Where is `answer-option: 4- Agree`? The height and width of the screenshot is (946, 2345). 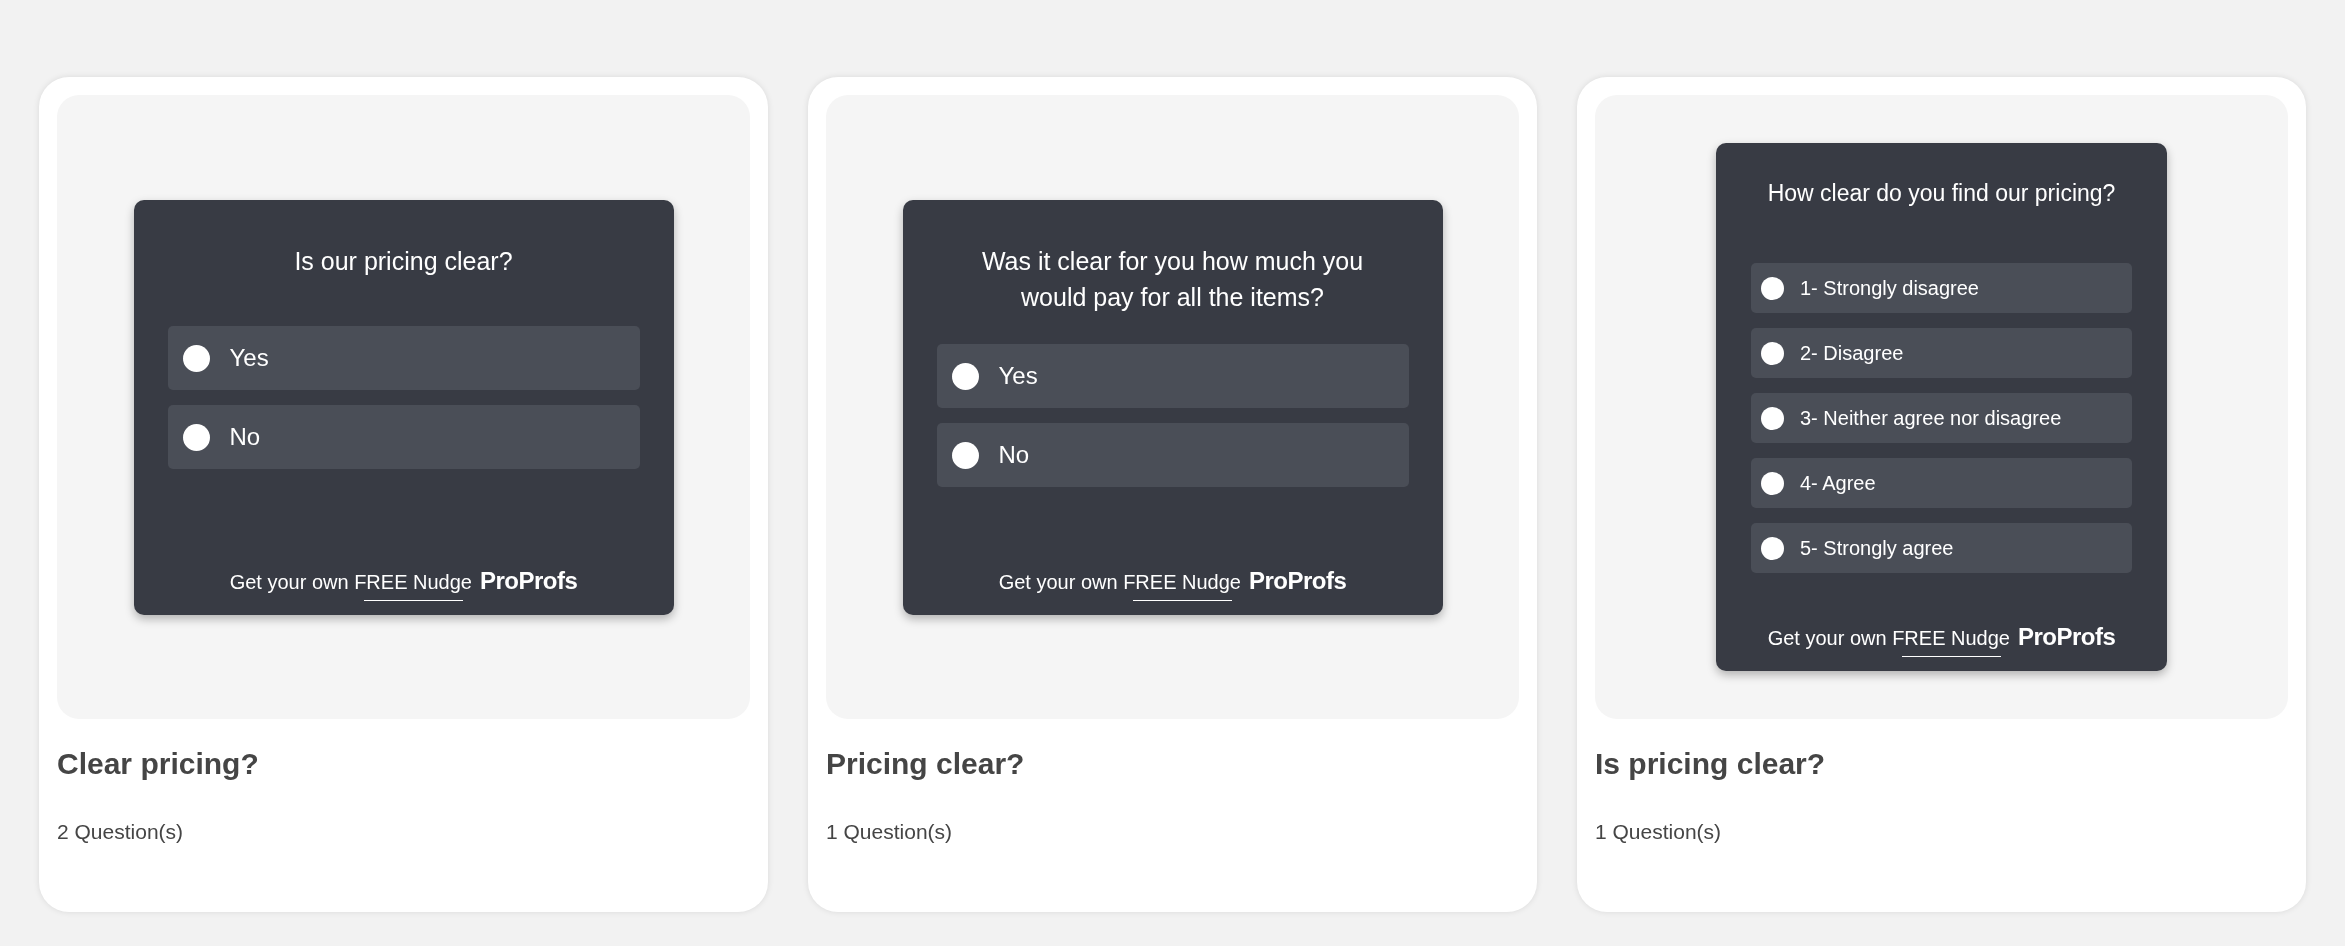 answer-option: 4- Agree is located at coordinates (1941, 483).